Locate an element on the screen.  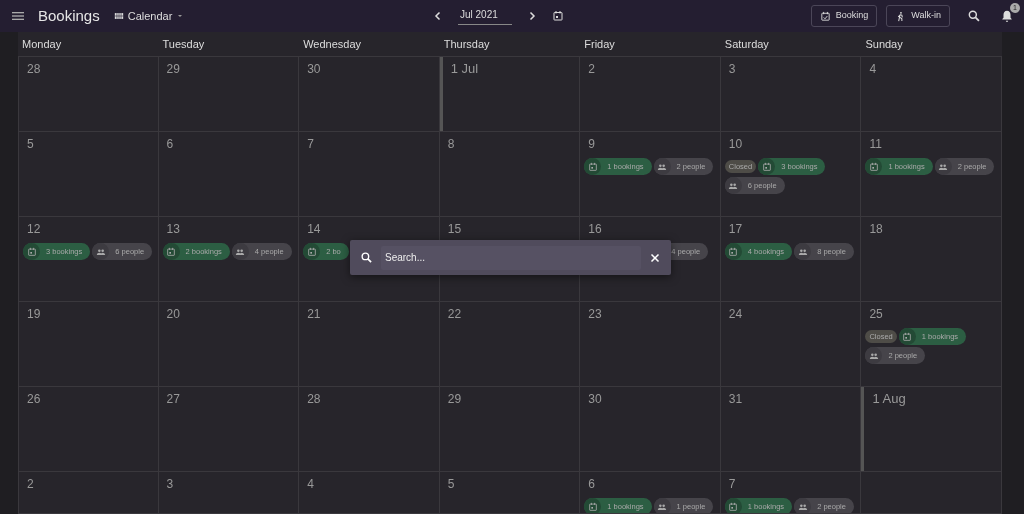
close-button is located at coordinates (655, 257).